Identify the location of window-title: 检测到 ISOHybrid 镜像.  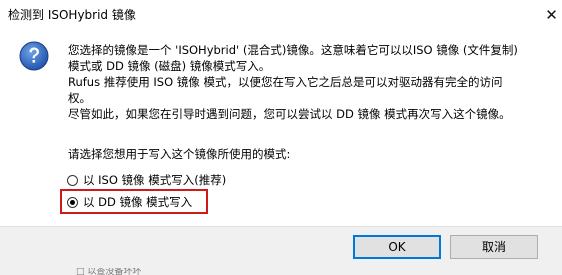
(72, 15).